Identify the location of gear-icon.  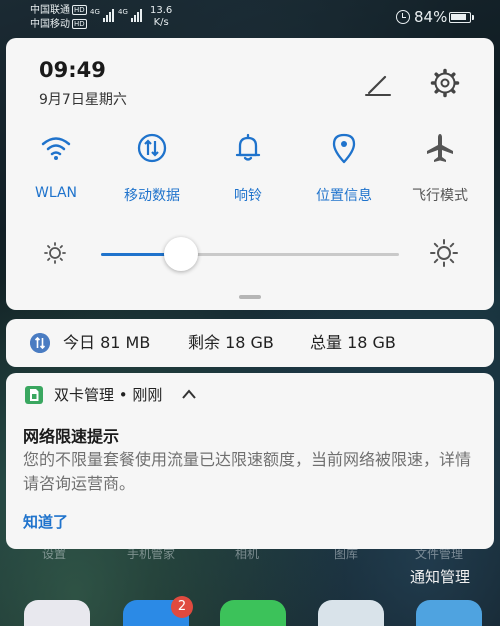
(445, 83).